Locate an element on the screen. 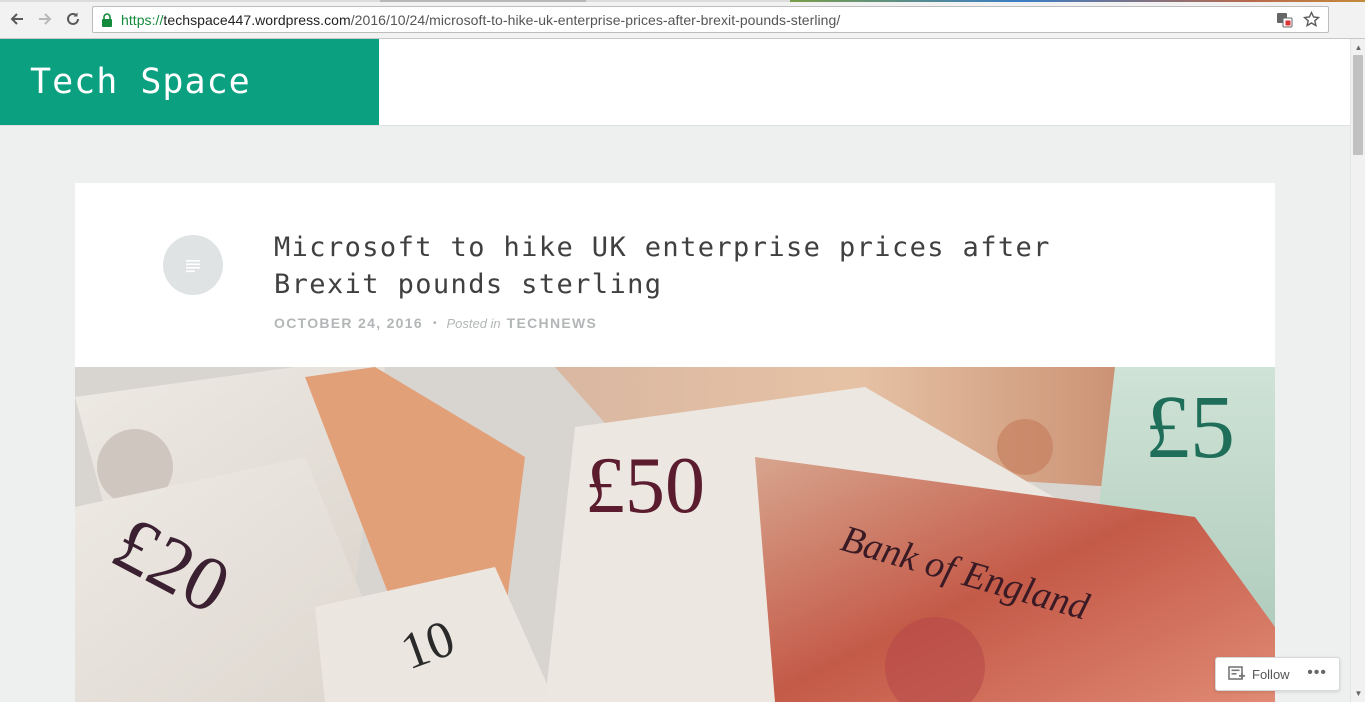 Image resolution: width=1365 pixels, height=702 pixels. reader-follow-icon is located at coordinates (1236, 673).